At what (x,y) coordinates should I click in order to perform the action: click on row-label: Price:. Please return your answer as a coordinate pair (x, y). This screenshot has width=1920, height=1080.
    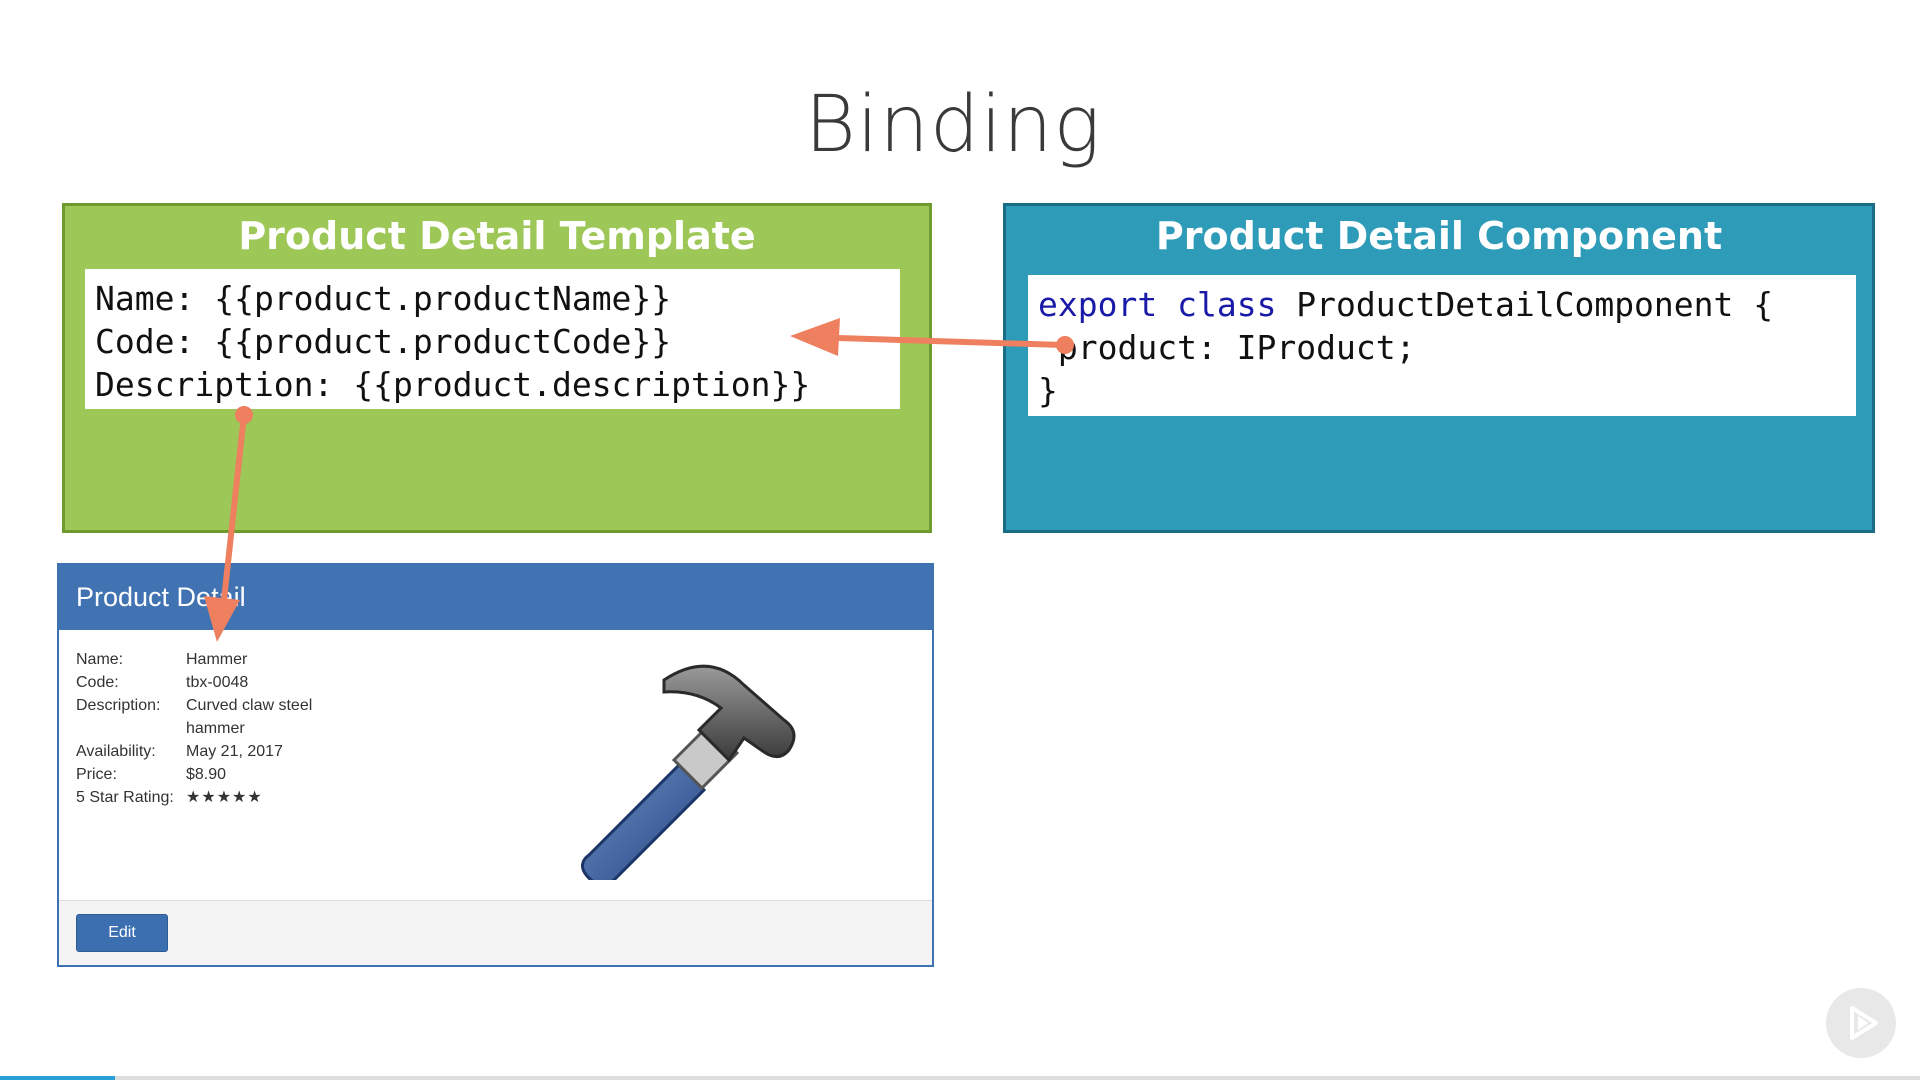
    Looking at the image, I should click on (96, 774).